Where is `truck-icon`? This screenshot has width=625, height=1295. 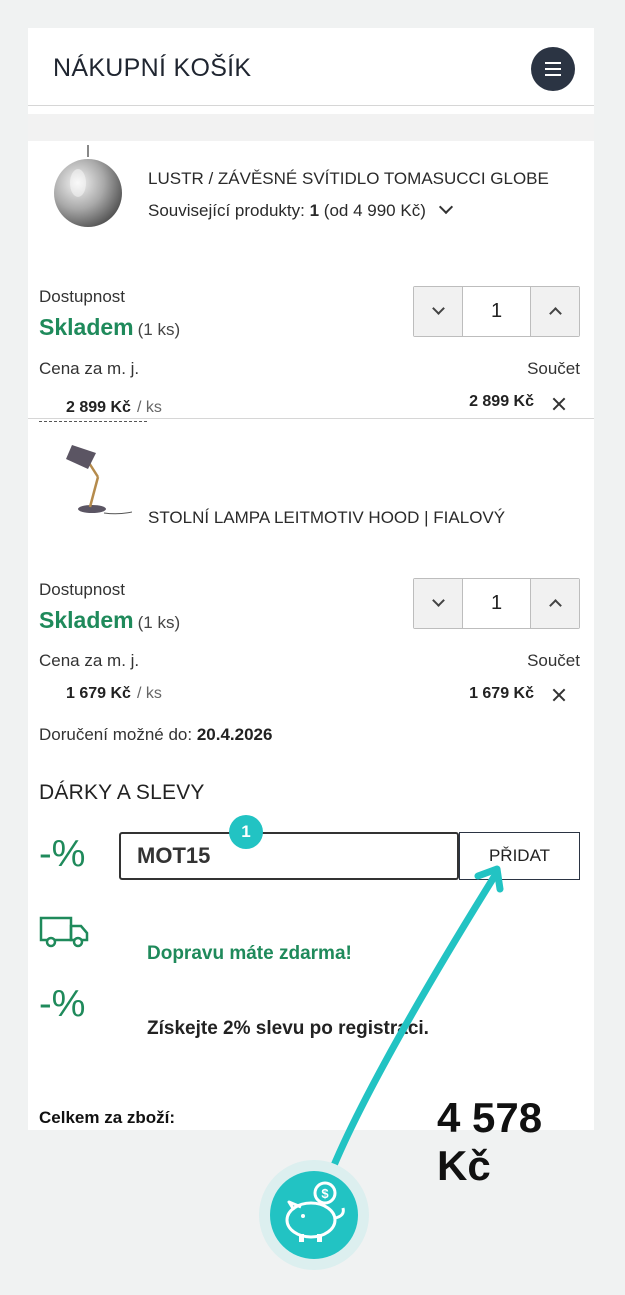 truck-icon is located at coordinates (64, 932).